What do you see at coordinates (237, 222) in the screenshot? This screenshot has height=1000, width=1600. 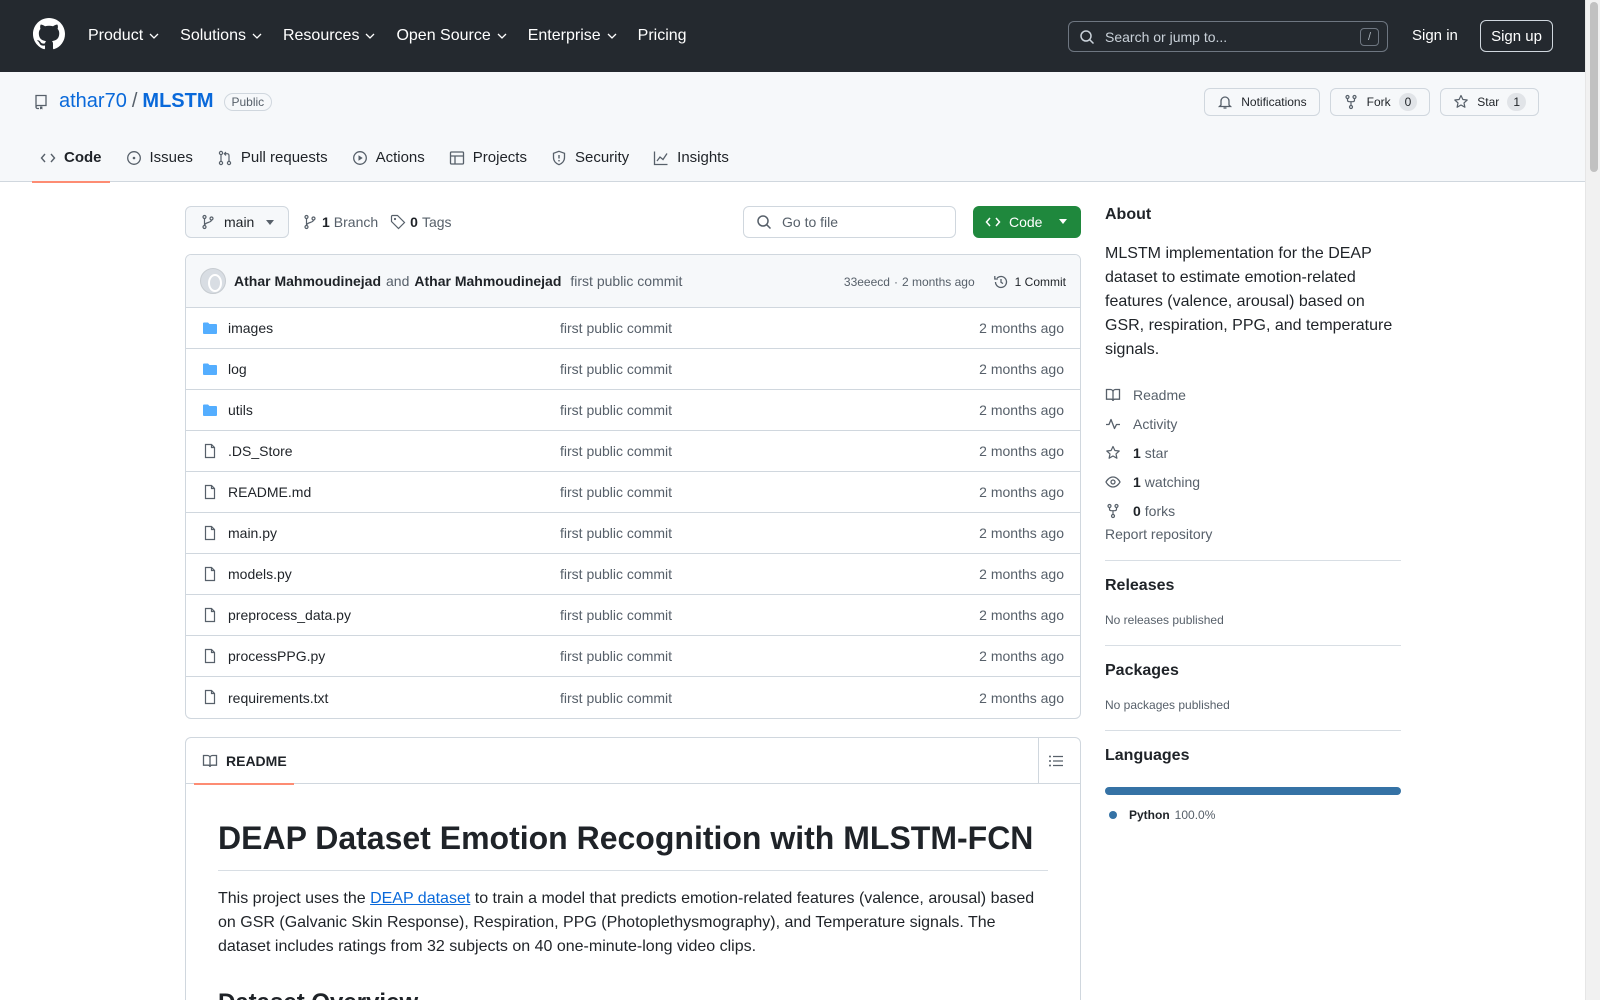 I see `branch-select-button: main` at bounding box center [237, 222].